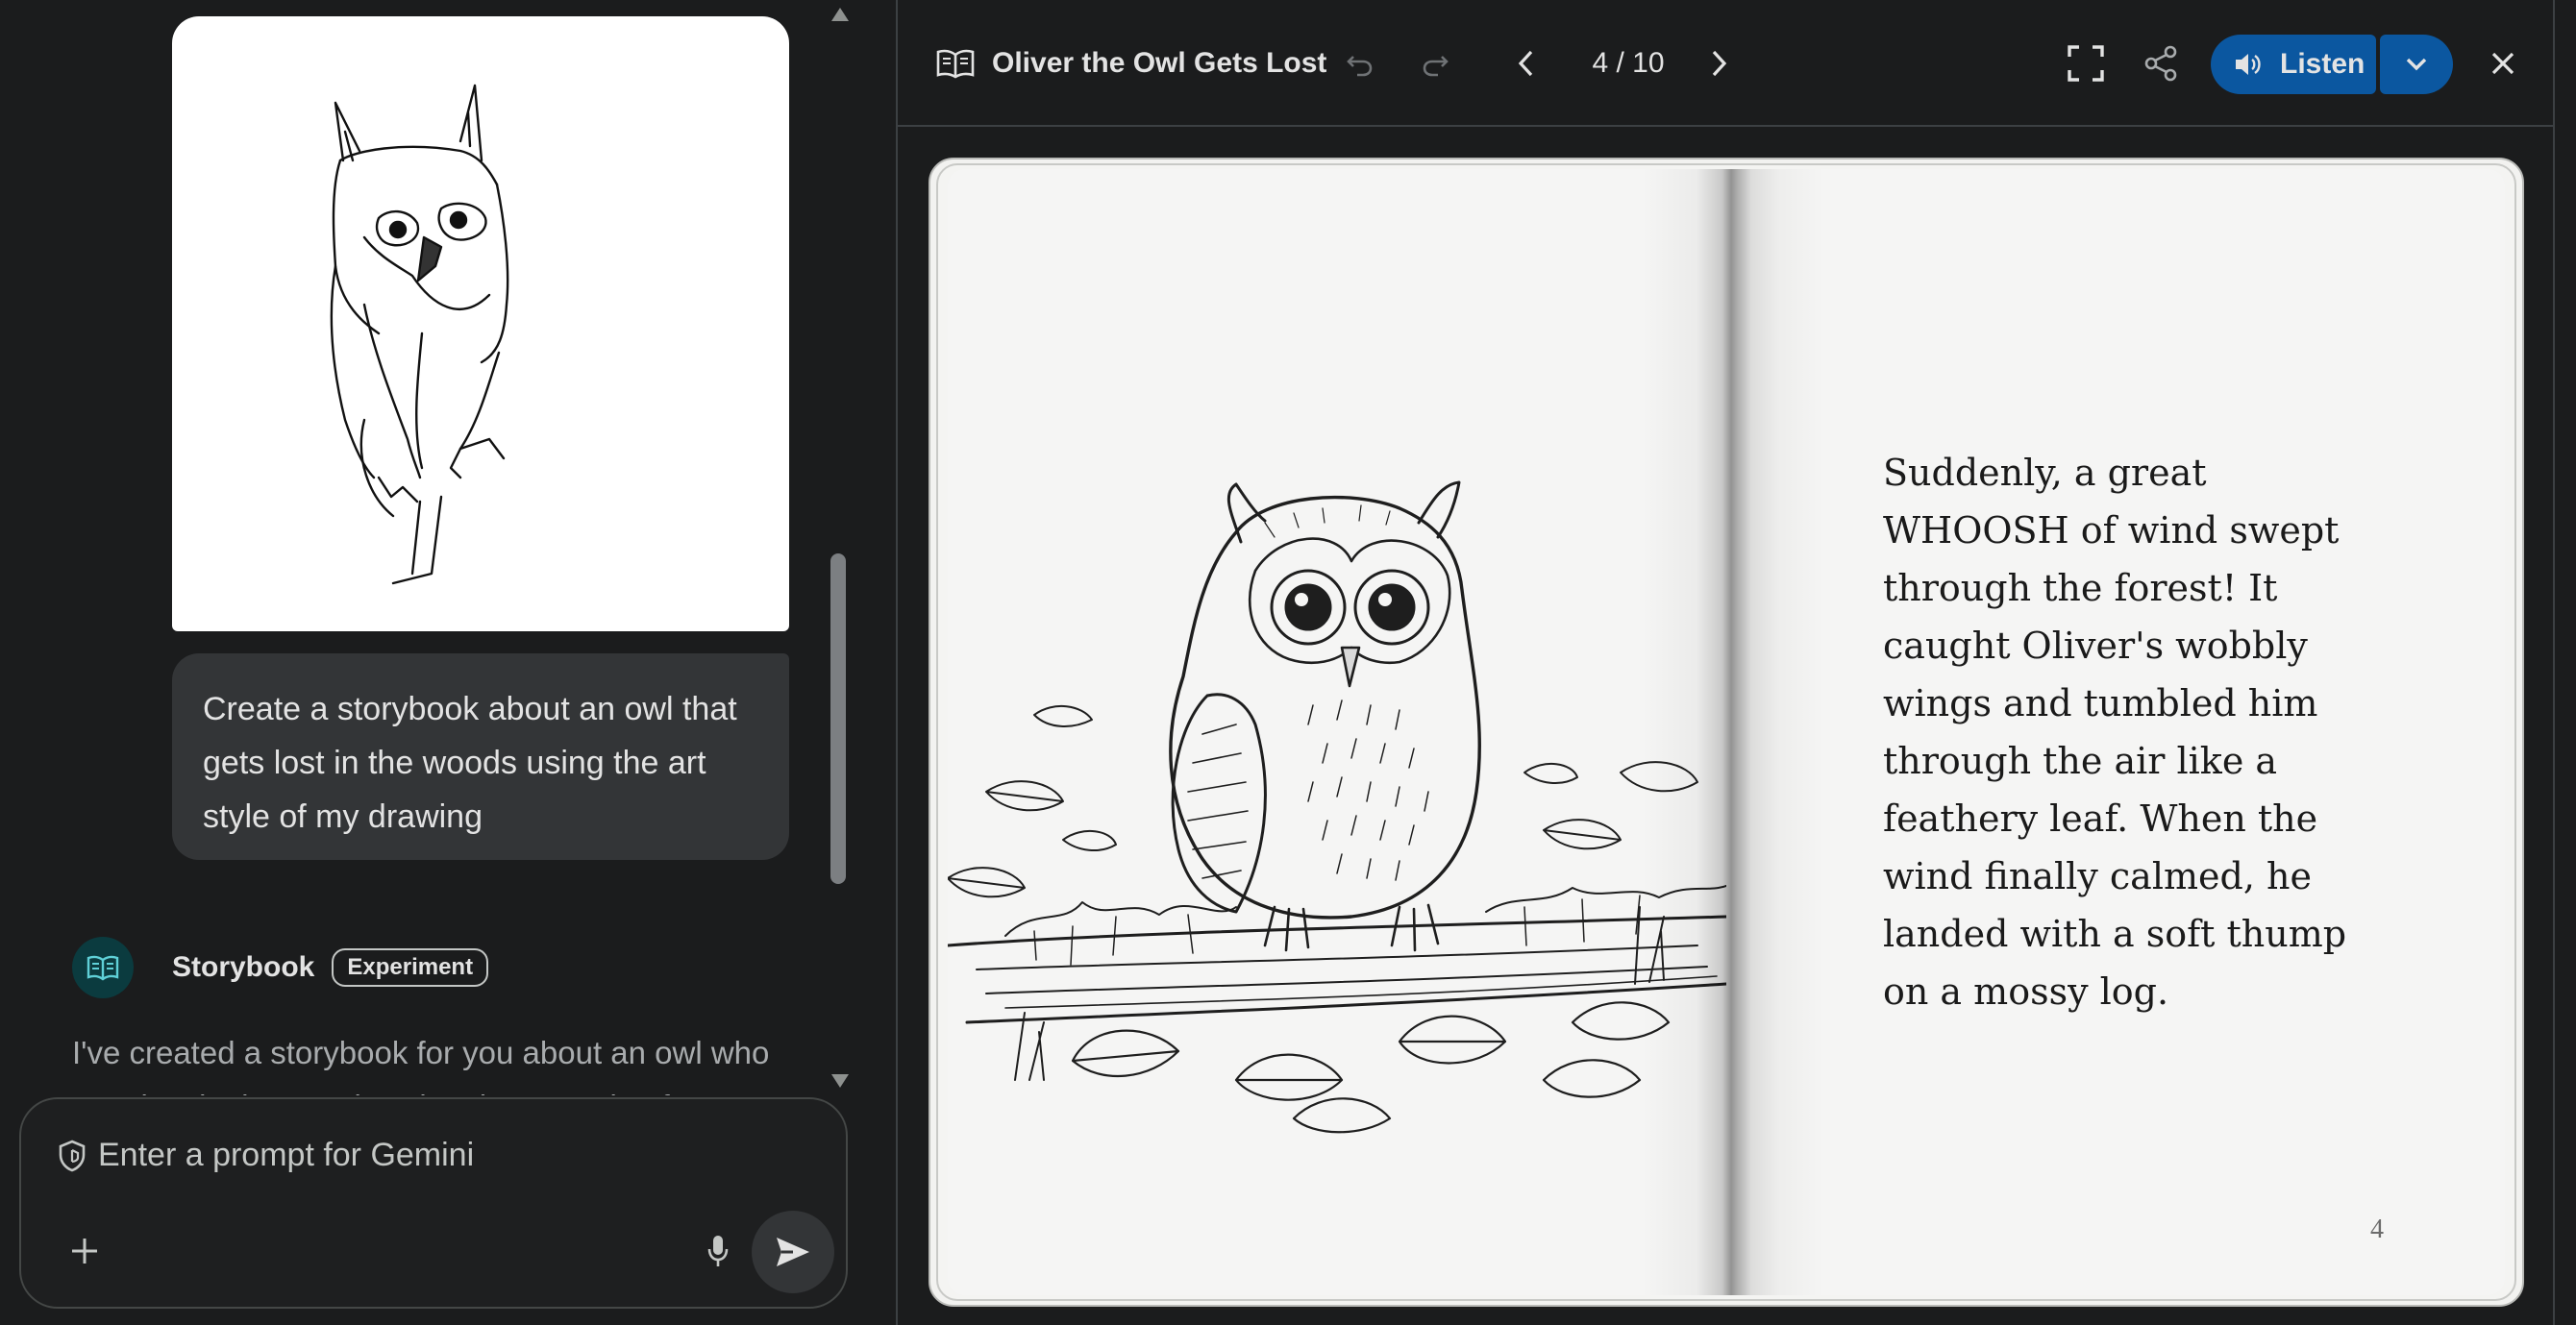 Image resolution: width=2576 pixels, height=1325 pixels. Describe the element at coordinates (84, 1251) in the screenshot. I see `plus-icon` at that location.